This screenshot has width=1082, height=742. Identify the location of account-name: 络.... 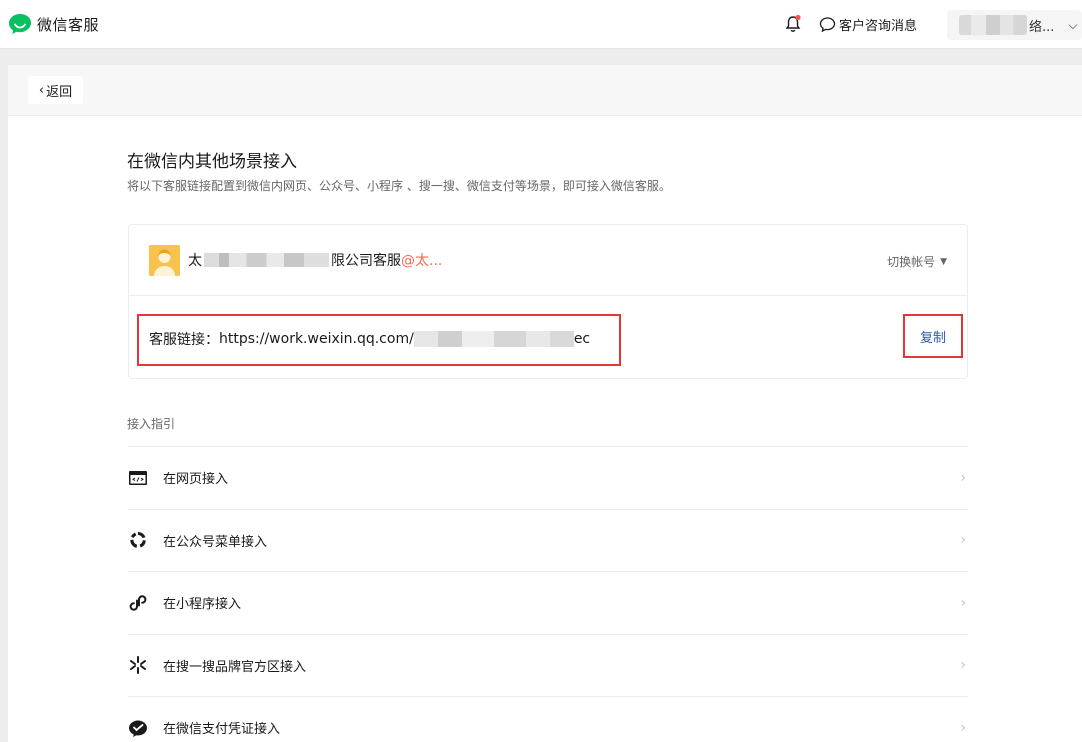
(1042, 27).